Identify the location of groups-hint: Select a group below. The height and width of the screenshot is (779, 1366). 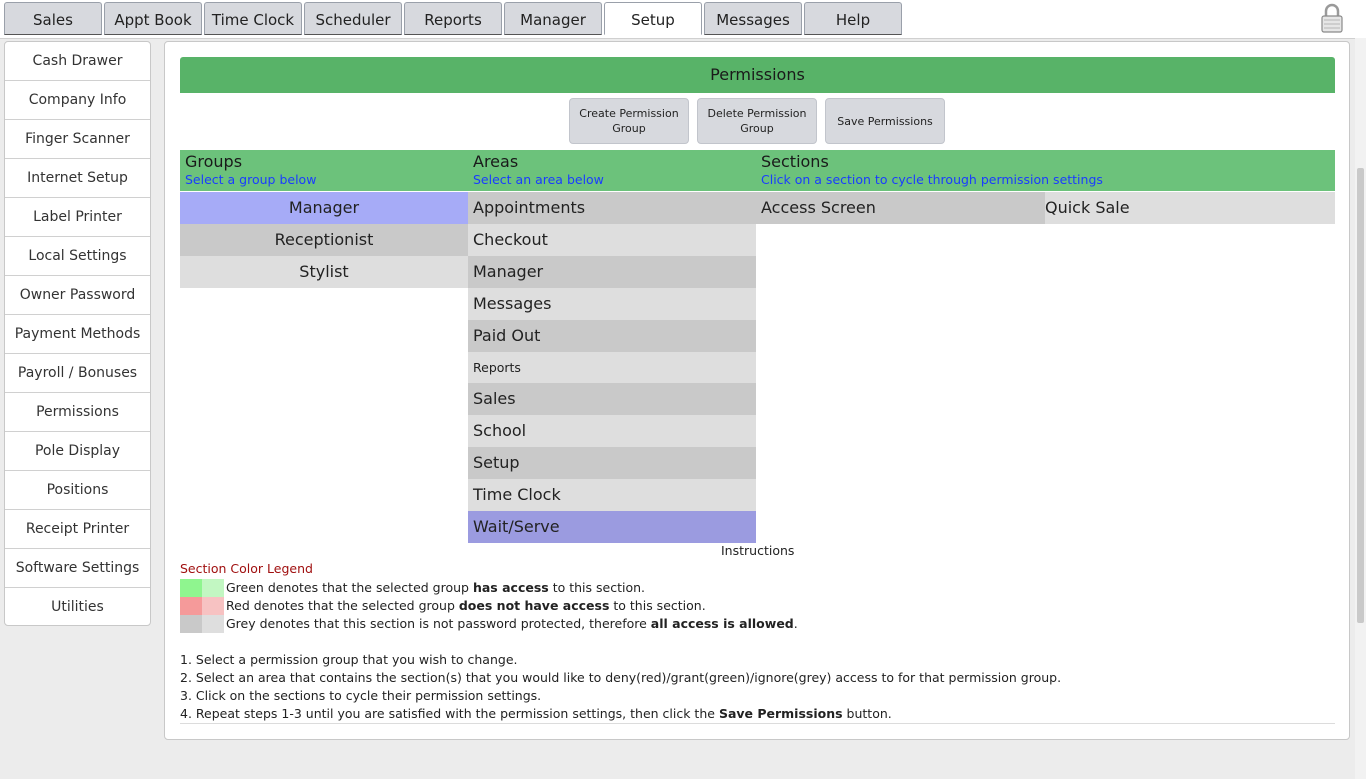
(251, 179).